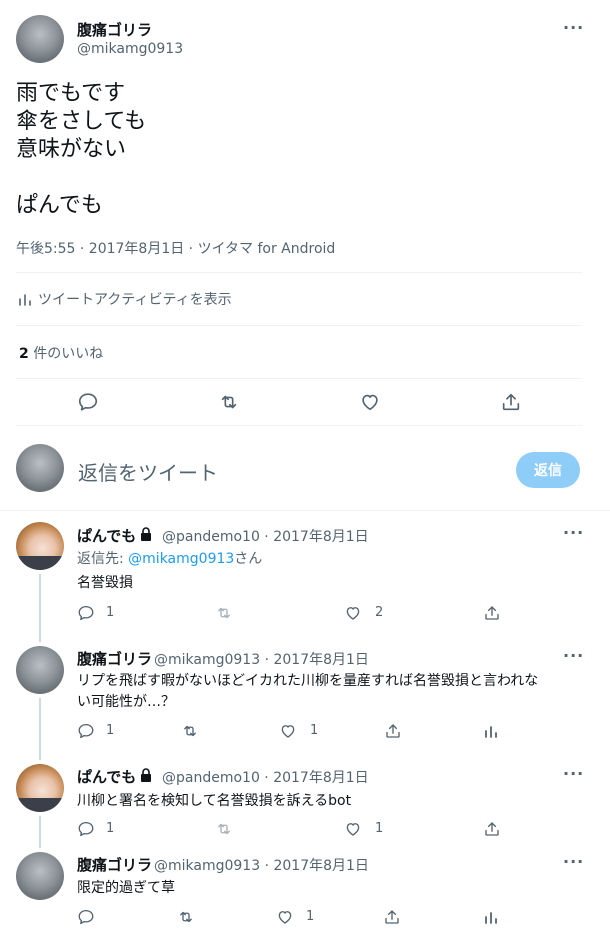 This screenshot has width=610, height=936. I want to click on reply-text: 川柳と署名を検知して名誉毀損を訴えるbot, so click(214, 801).